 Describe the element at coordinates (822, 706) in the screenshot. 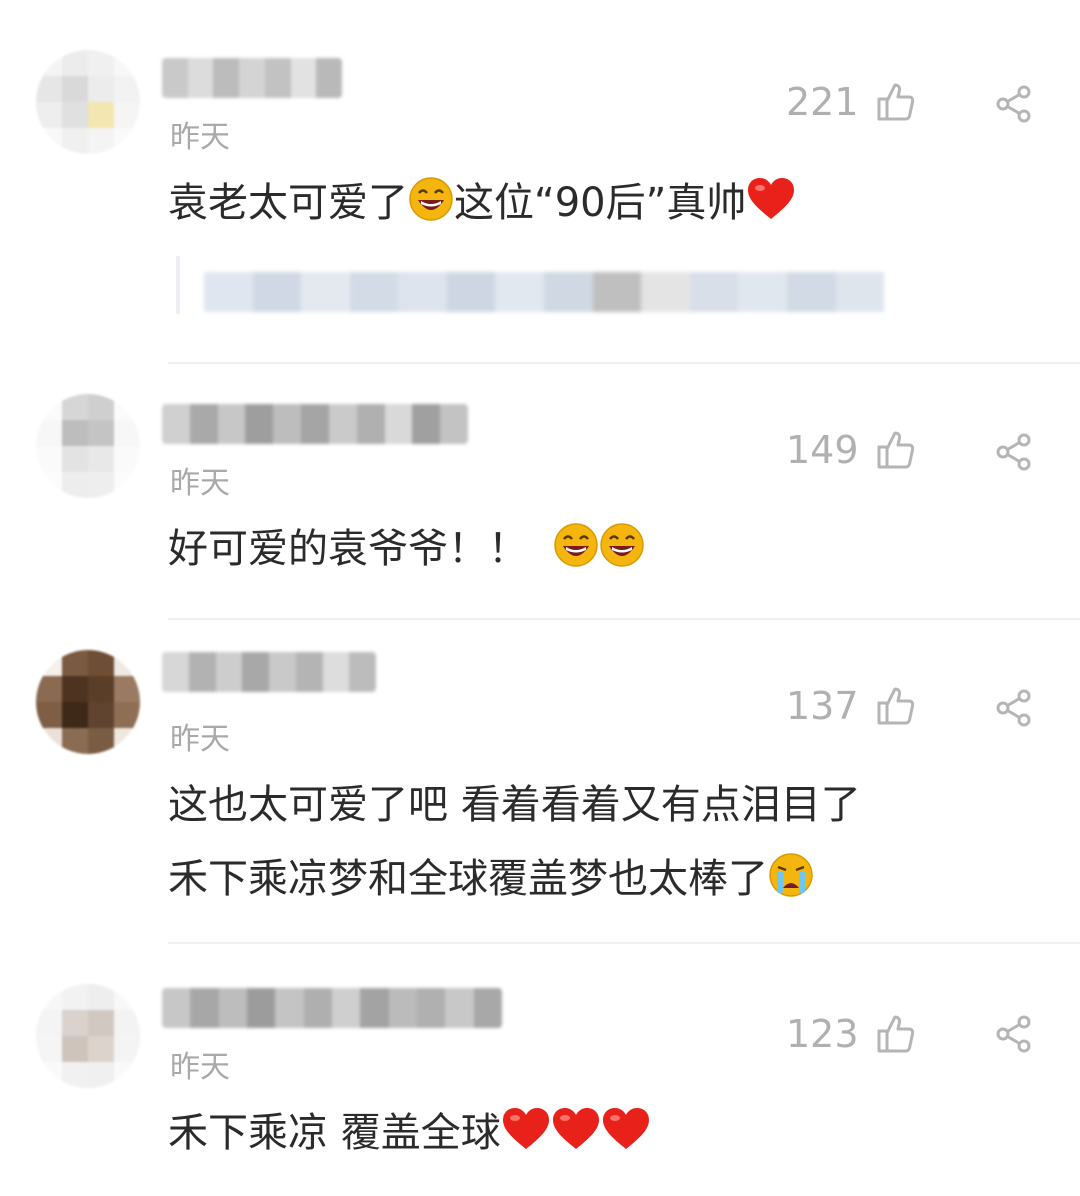

I see `like-count: 137` at that location.